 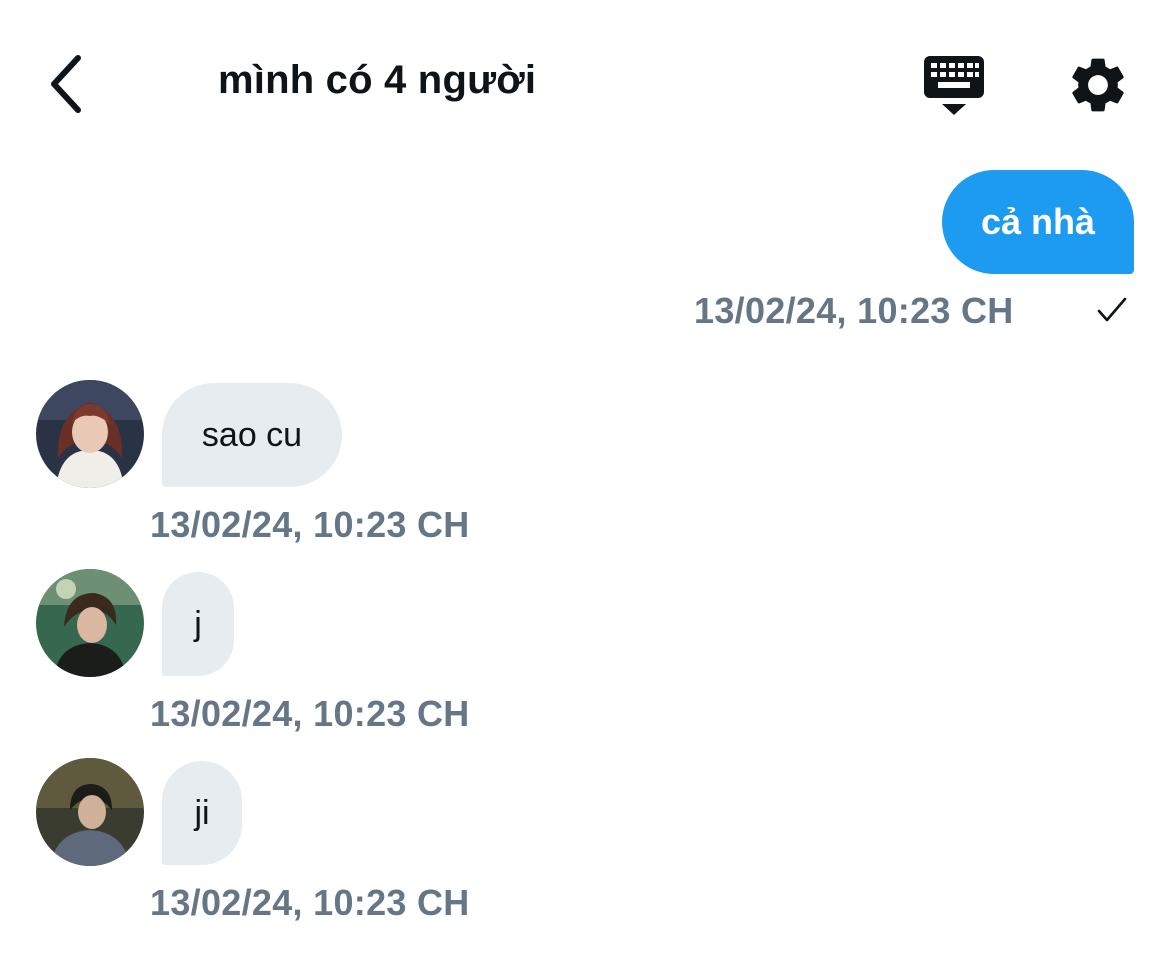 I want to click on conversation-title: mình có 4 người, so click(x=377, y=80).